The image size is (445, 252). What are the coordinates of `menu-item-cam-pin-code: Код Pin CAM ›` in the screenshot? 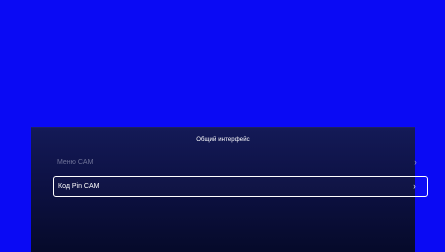 It's located at (240, 186).